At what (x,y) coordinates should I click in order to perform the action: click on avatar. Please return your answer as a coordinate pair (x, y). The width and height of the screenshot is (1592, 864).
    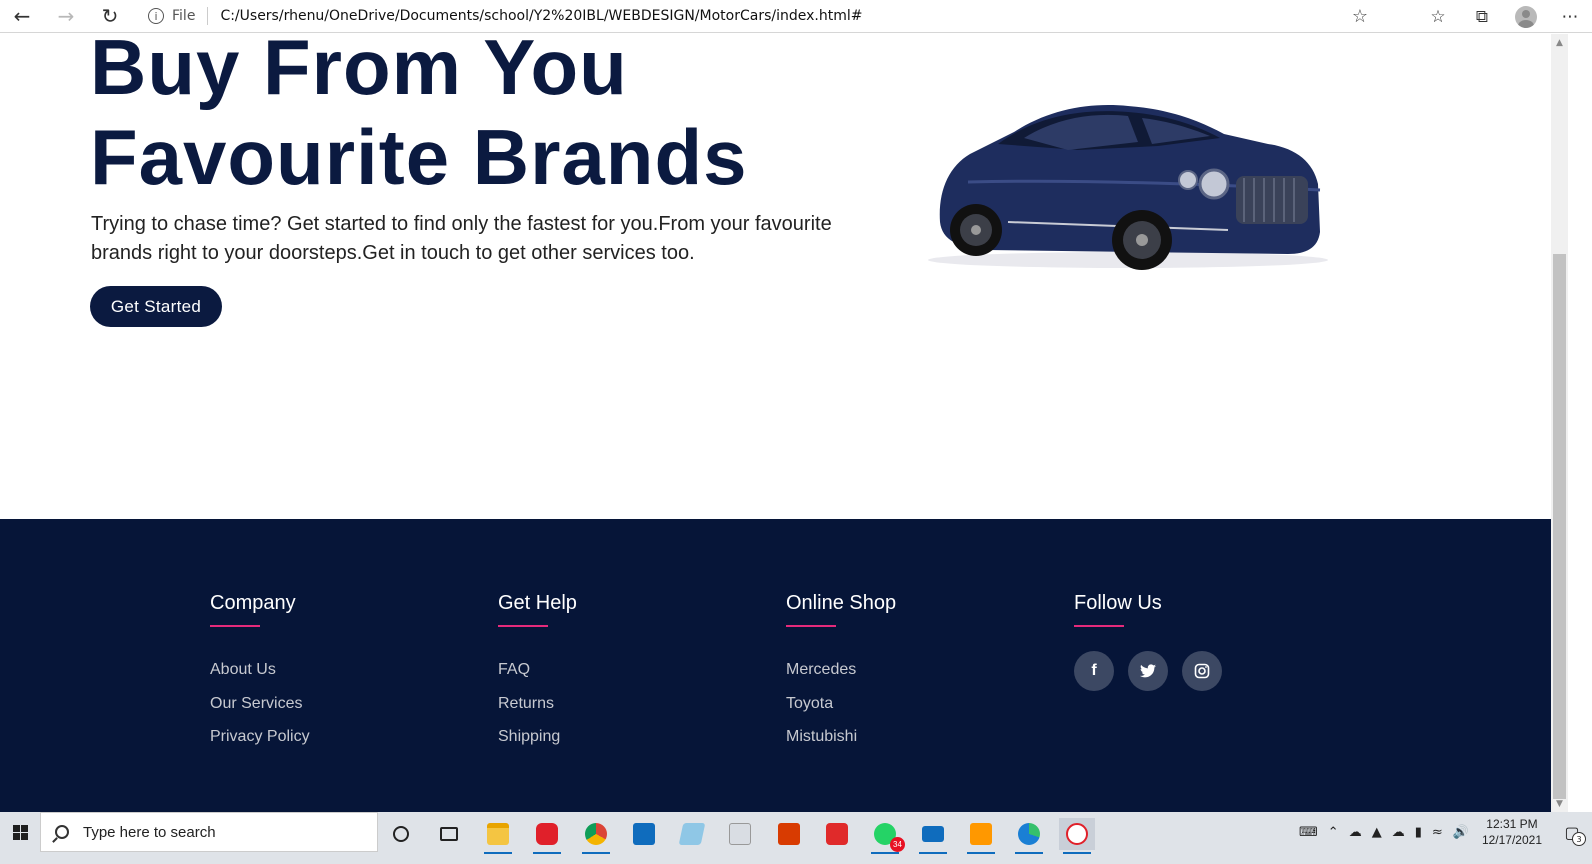
    Looking at the image, I should click on (1526, 16).